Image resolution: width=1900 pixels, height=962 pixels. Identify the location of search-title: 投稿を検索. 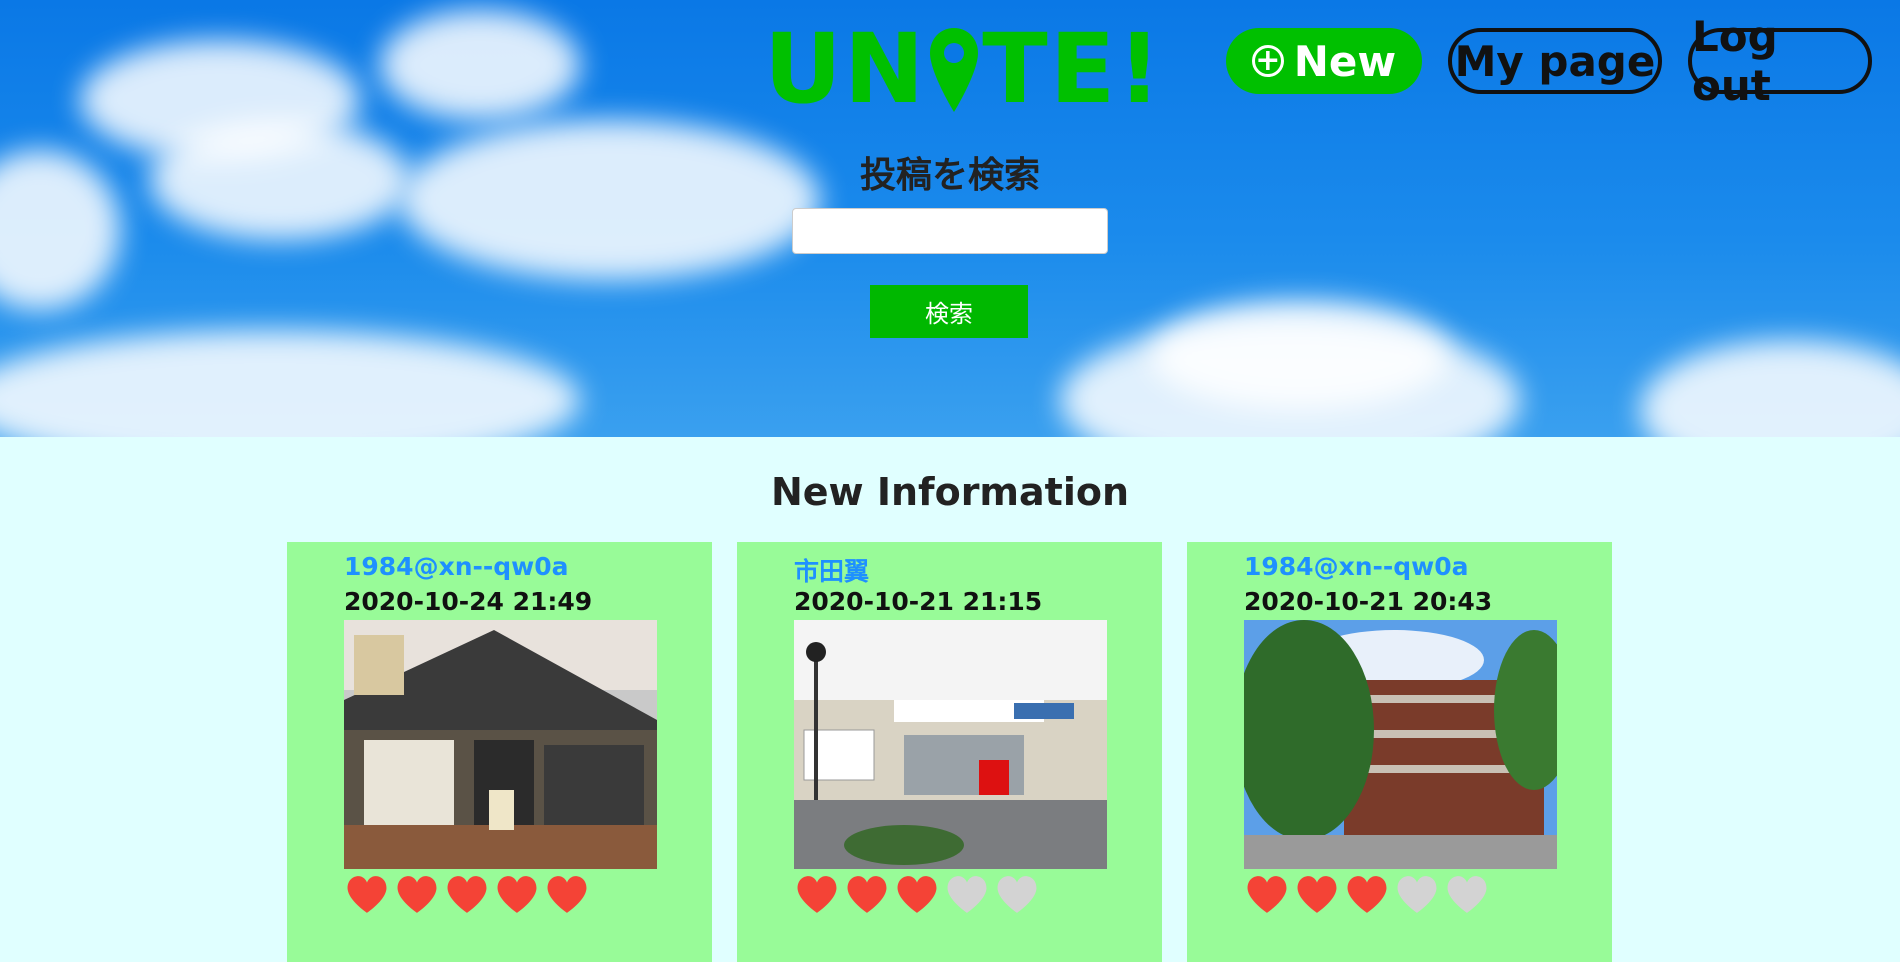
(949, 175).